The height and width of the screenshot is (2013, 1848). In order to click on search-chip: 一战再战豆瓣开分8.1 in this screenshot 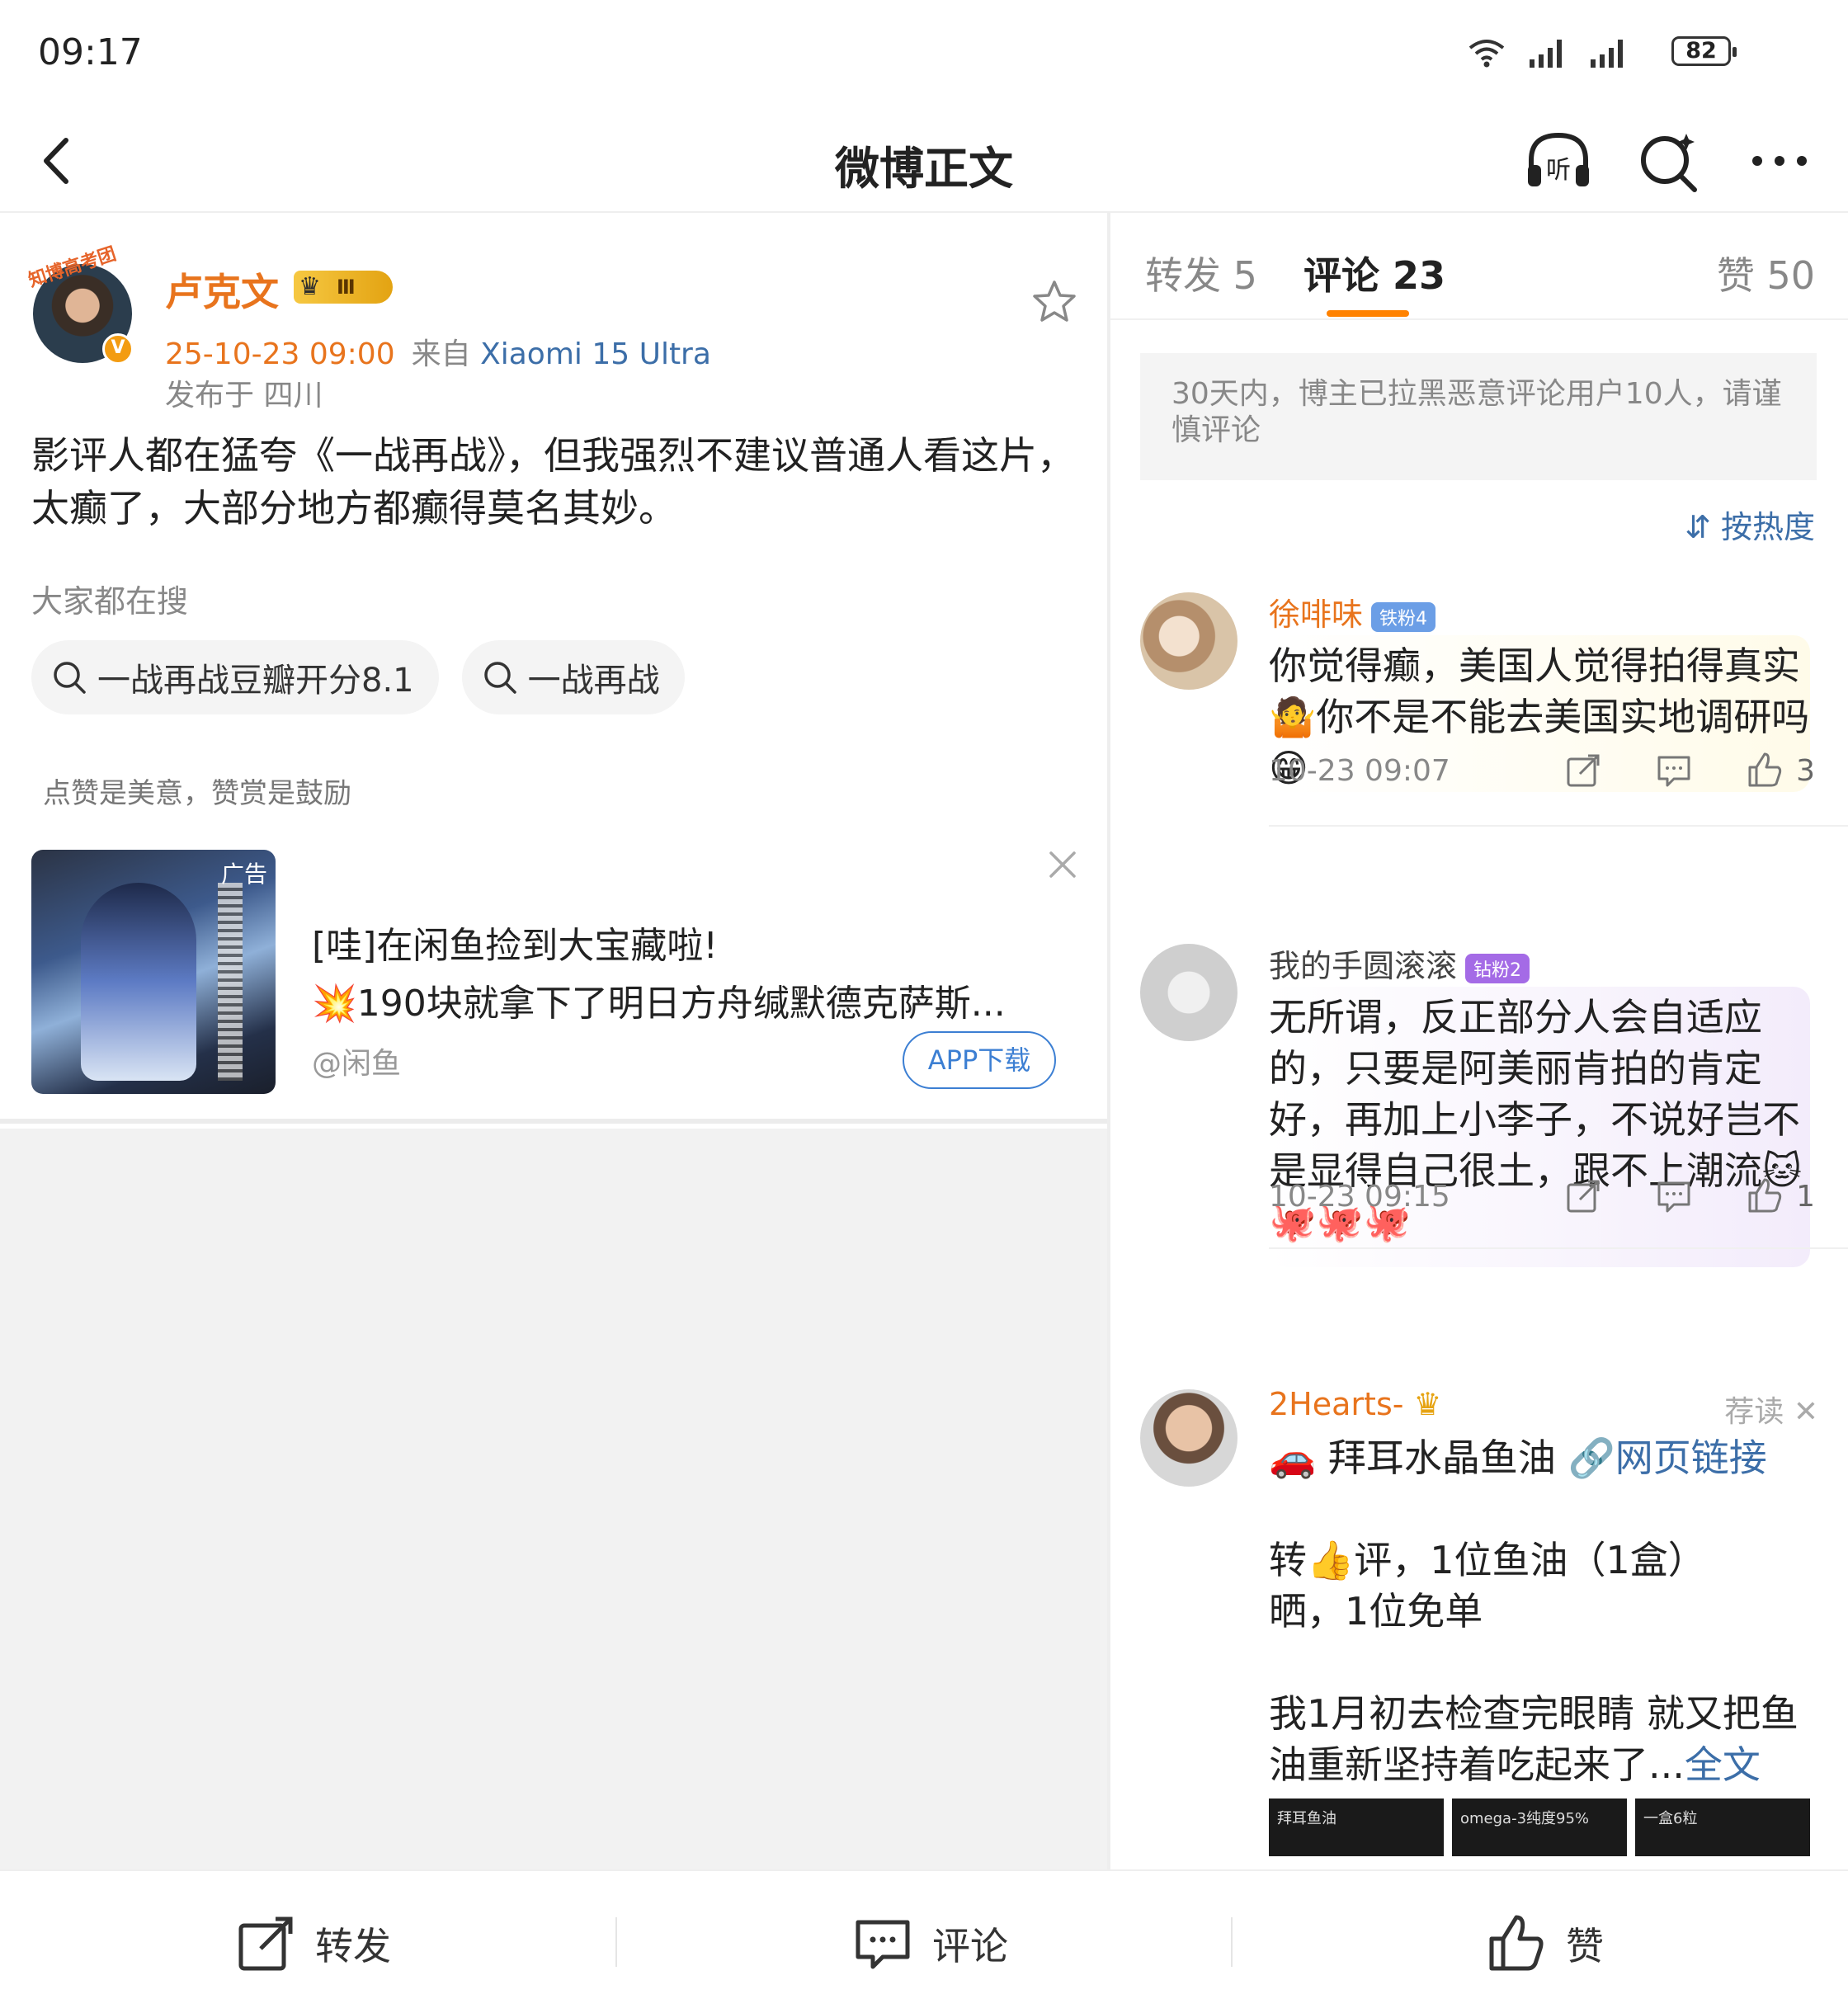, I will do `click(235, 677)`.